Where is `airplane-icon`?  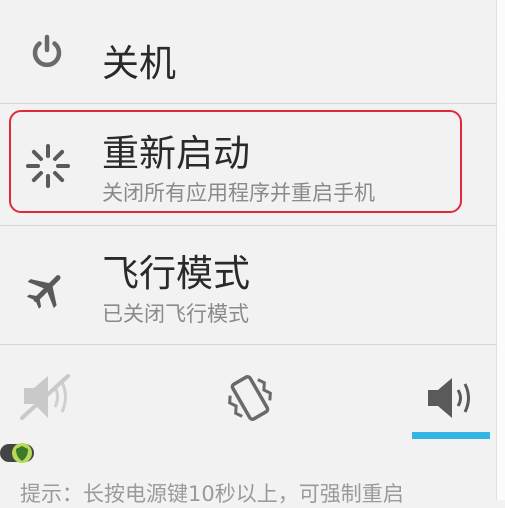
airplane-icon is located at coordinates (46, 291).